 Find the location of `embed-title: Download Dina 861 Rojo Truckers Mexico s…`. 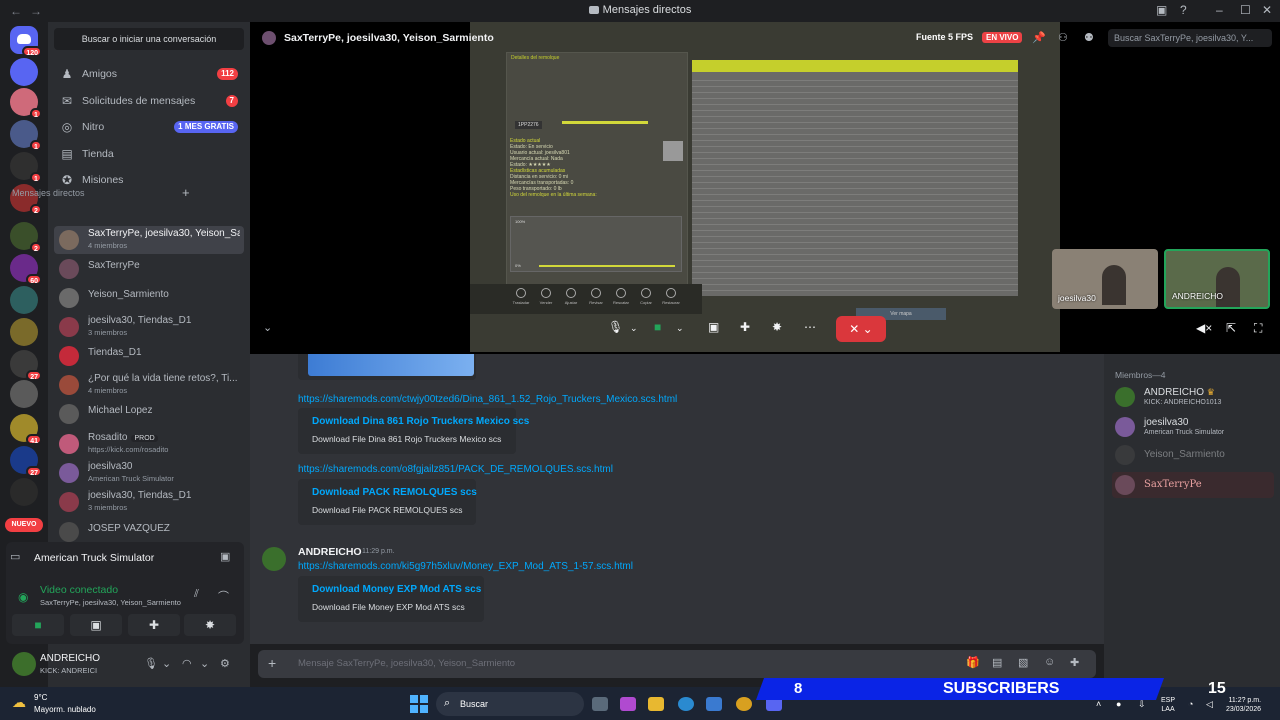

embed-title: Download Dina 861 Rojo Truckers Mexico s… is located at coordinates (420, 421).